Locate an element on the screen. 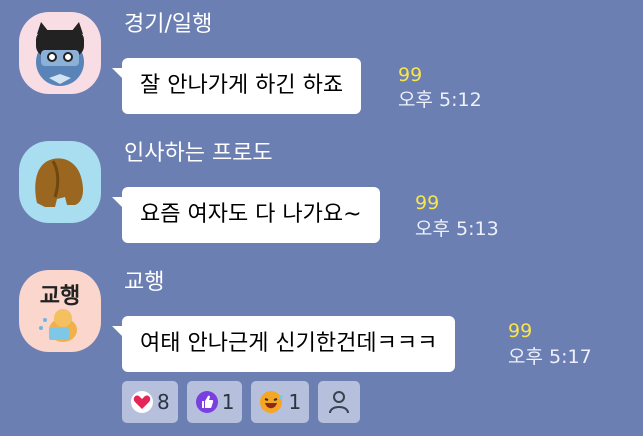 This screenshot has height=436, width=643. reaction-count: 8 is located at coordinates (163, 402).